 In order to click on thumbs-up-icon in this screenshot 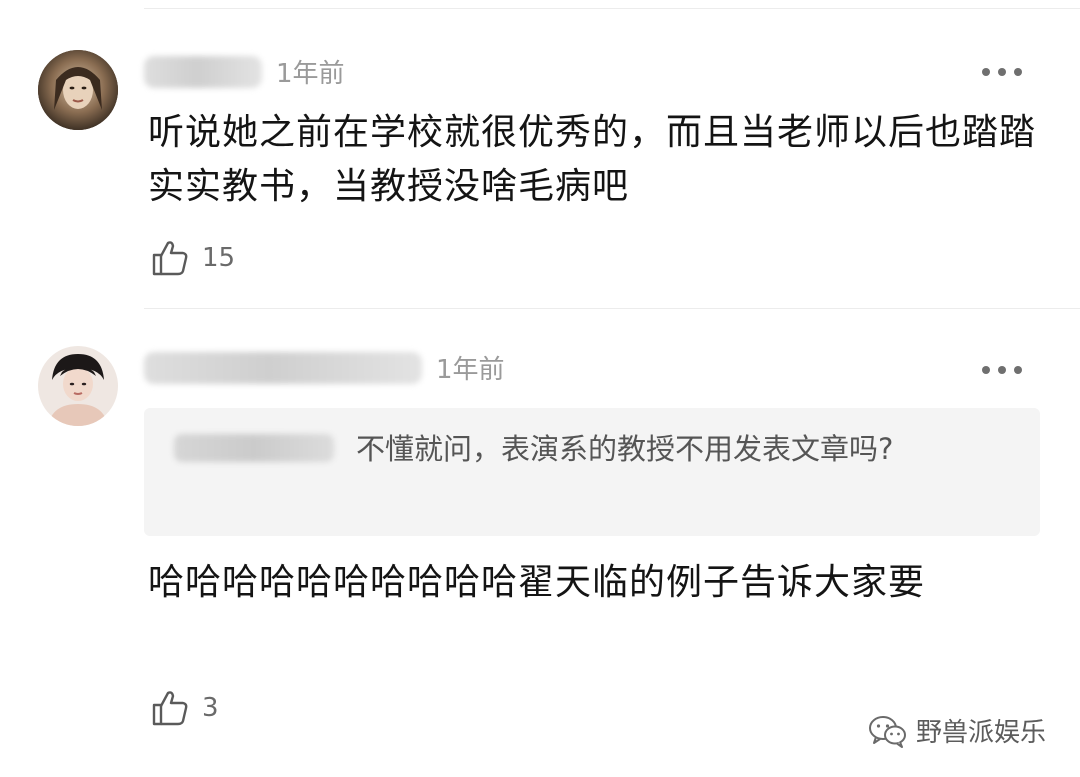, I will do `click(170, 708)`.